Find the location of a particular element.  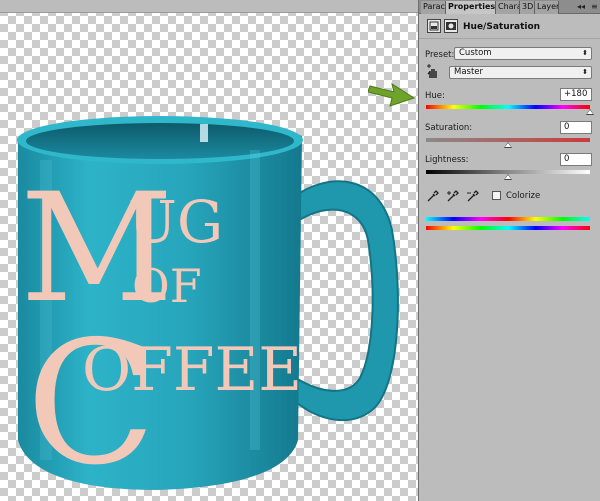

lightness-input: 0 is located at coordinates (576, 159).